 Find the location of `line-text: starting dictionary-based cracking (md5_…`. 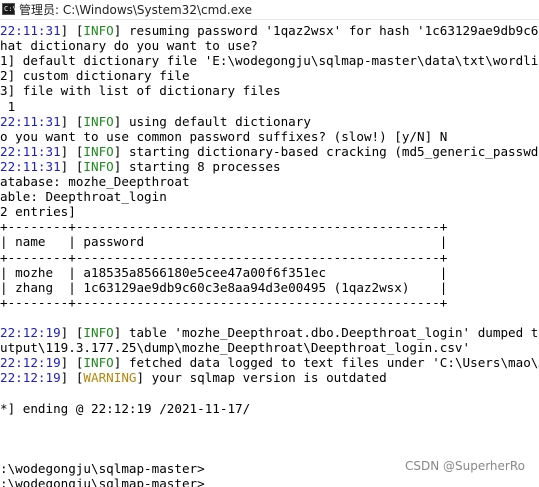

line-text: starting dictionary-based cracking (md5_… is located at coordinates (330, 151).